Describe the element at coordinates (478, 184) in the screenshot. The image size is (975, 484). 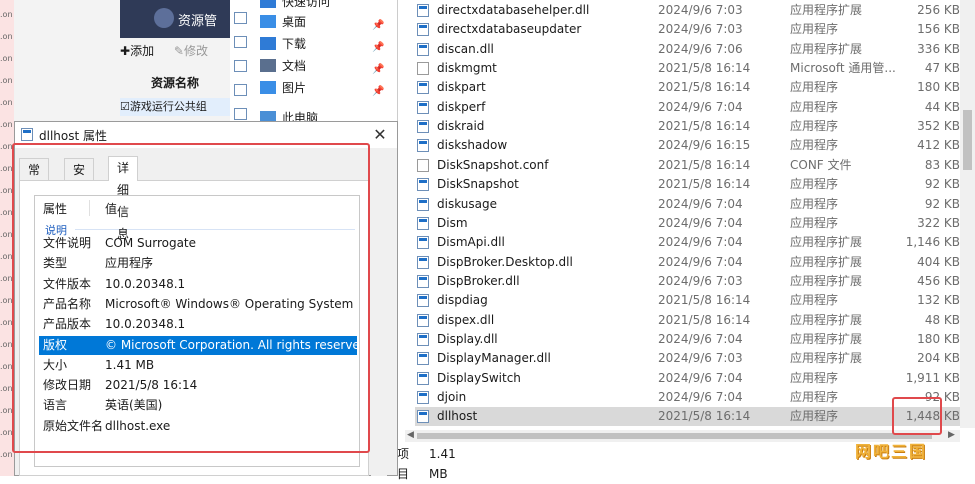
I see `file-name: DiskSnapshot` at that location.